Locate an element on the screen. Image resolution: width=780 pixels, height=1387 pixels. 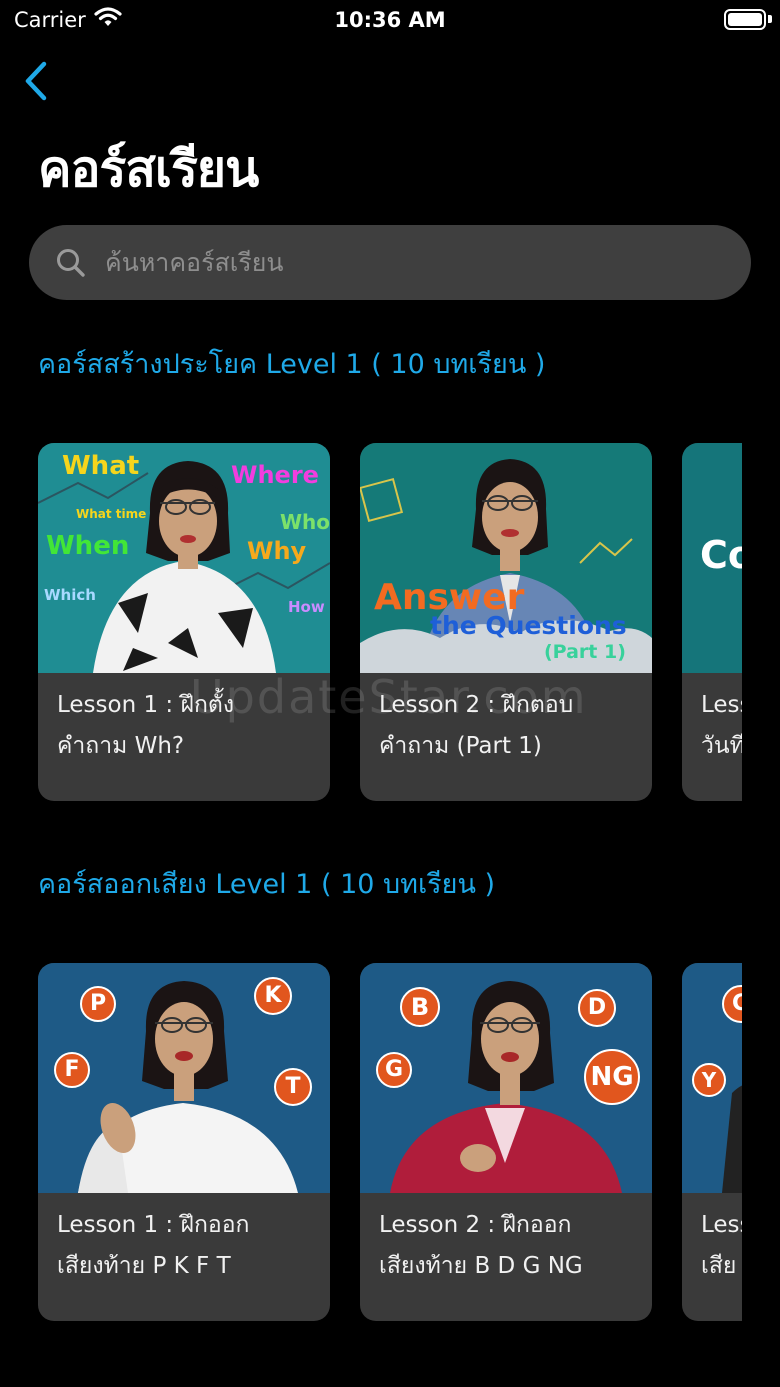
lesson-card: Y G Less เสีย is located at coordinates (712, 1142).